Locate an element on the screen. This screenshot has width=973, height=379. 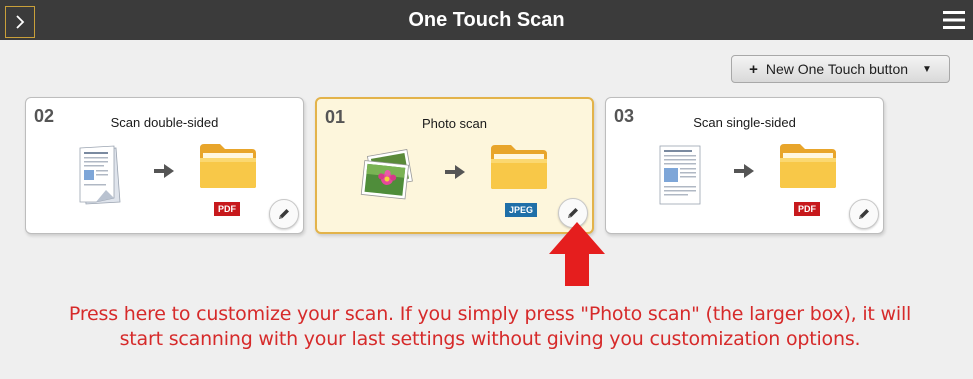
single-sided-document-icon is located at coordinates (680, 175).